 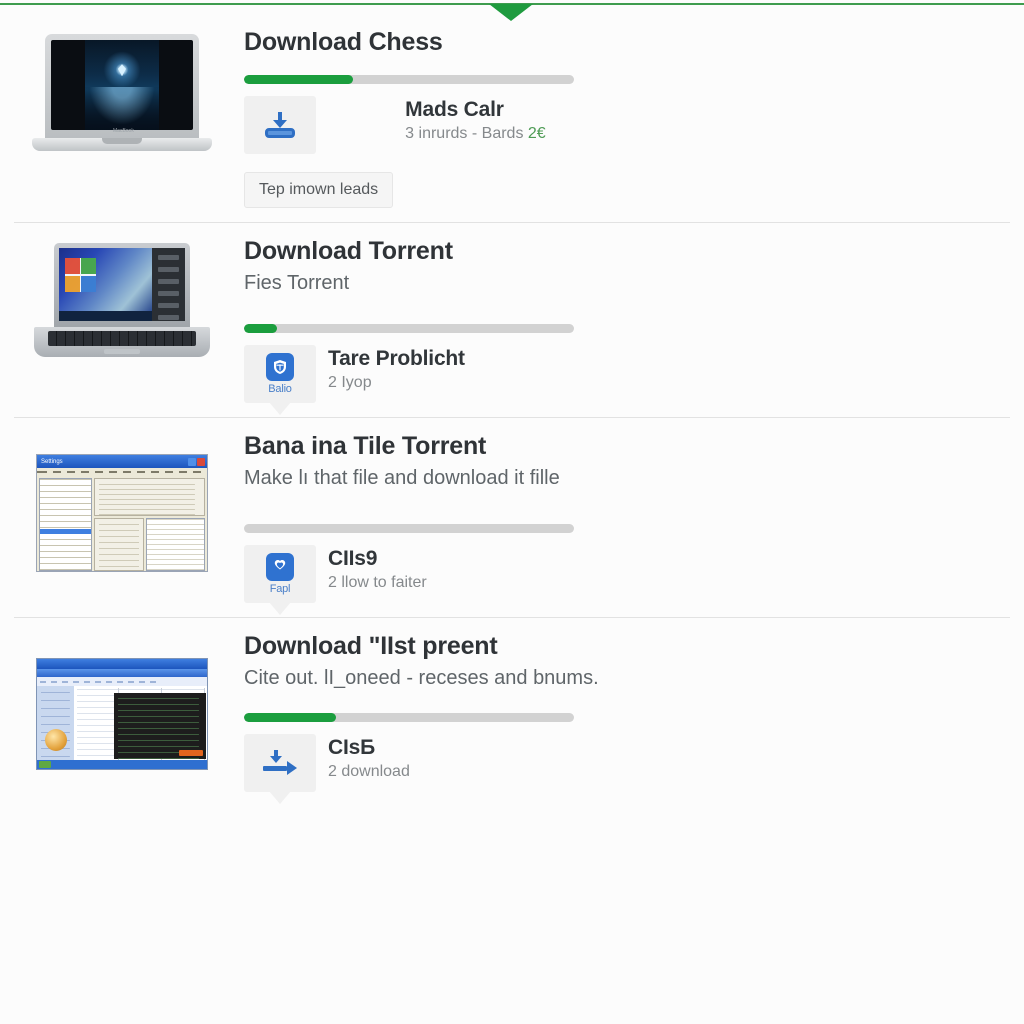 I want to click on item-meta: Mads Calr 3 inrurds - Bards 2€, so click(x=475, y=119).